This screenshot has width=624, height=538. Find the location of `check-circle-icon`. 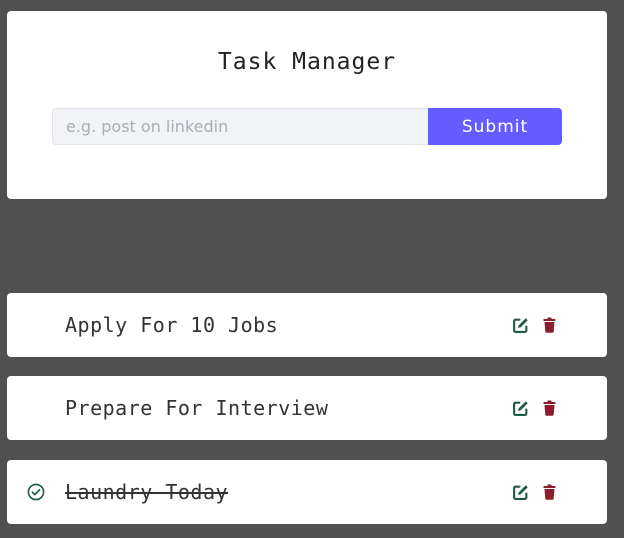

check-circle-icon is located at coordinates (36, 492).